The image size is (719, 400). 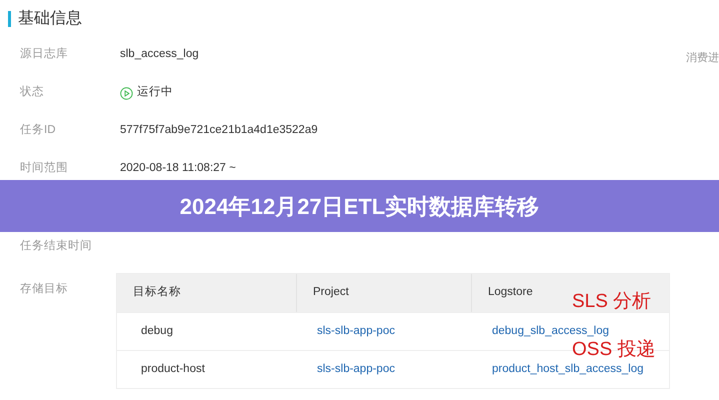 I want to click on column-header: 目标名称, so click(x=157, y=292).